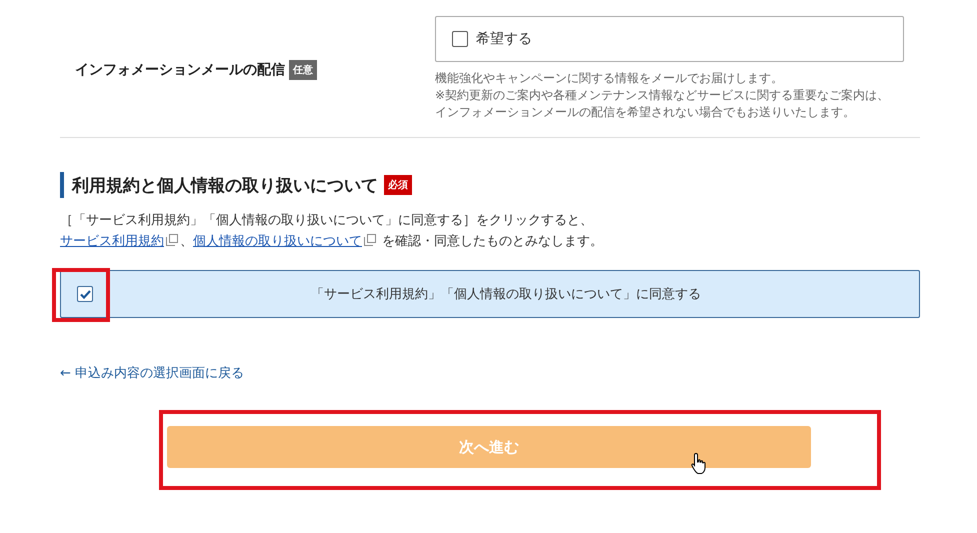 This screenshot has height=533, width=977. What do you see at coordinates (112, 241) in the screenshot?
I see `terms-link: サービス利用規約` at bounding box center [112, 241].